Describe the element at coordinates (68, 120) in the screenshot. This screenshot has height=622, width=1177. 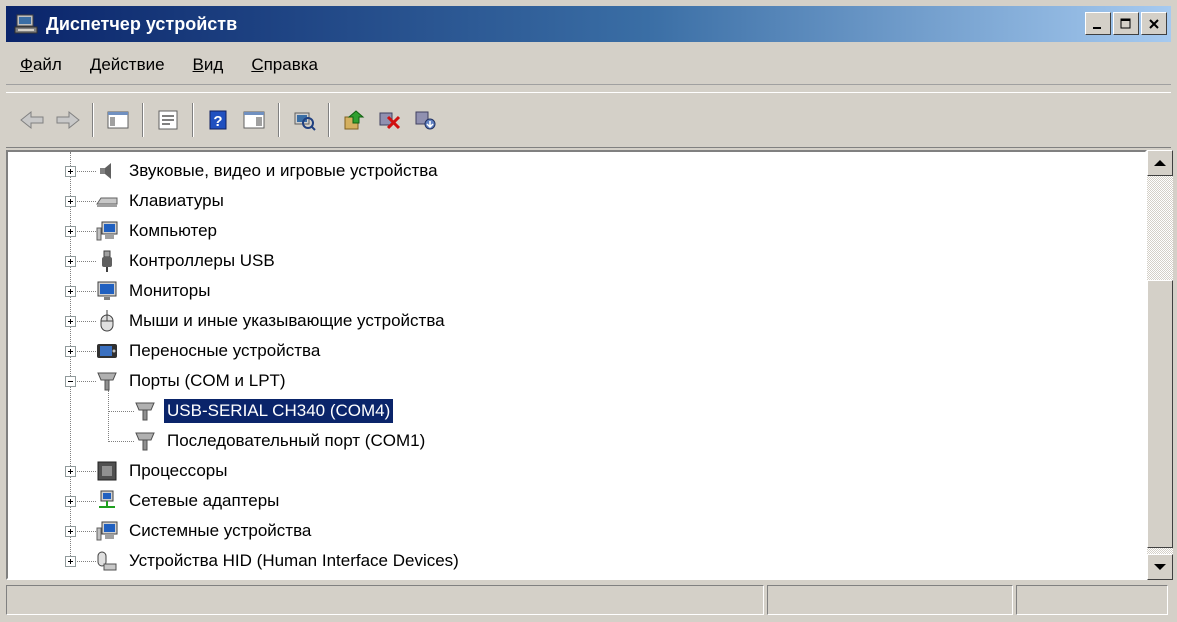
I see `forward-icon` at that location.